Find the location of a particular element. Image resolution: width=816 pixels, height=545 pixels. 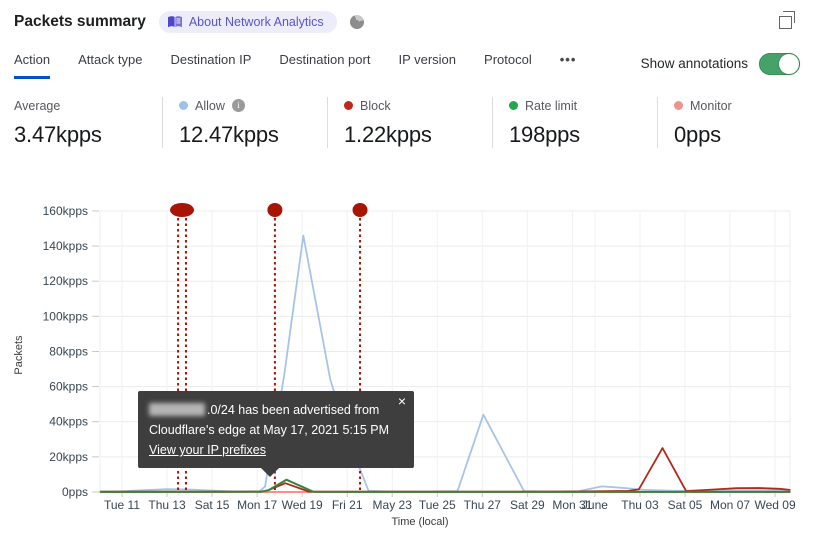

stat-monitor-label: Monitor is located at coordinates (711, 105).